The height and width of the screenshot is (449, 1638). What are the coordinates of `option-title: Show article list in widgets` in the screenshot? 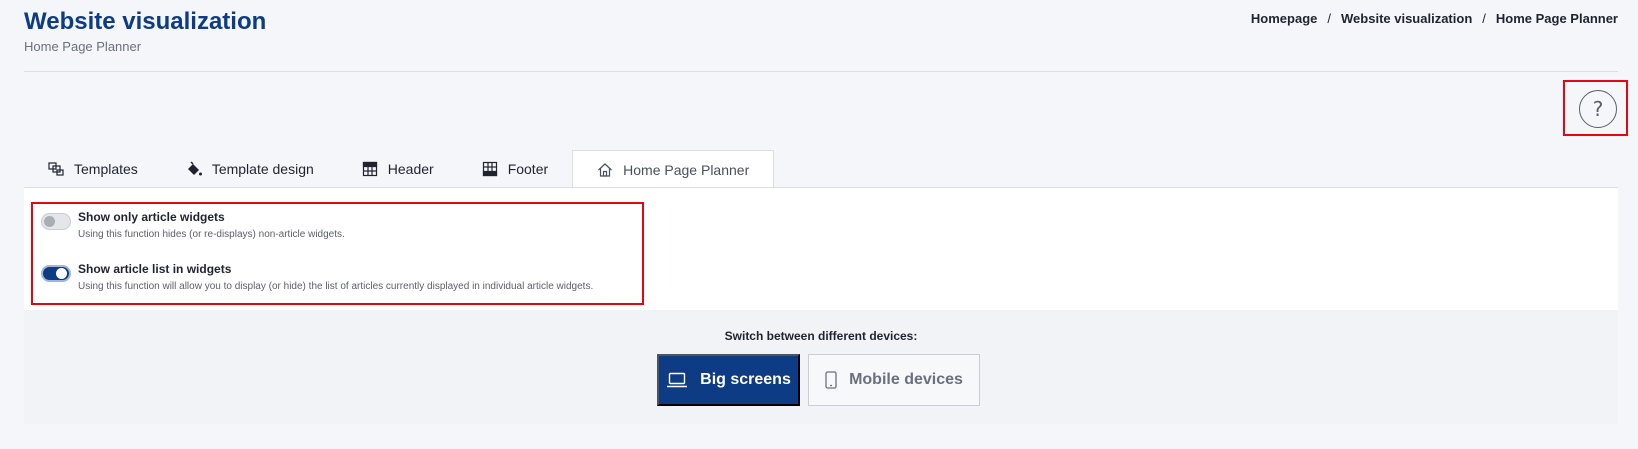 It's located at (155, 269).